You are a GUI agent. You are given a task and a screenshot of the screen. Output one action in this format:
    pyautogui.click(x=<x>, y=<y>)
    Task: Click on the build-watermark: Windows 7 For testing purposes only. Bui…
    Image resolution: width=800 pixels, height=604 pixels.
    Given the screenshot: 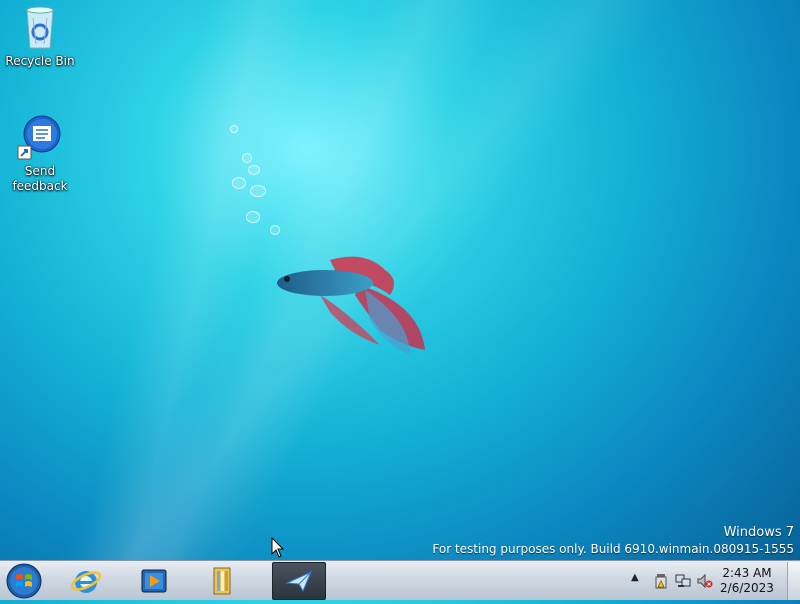 What is the action you would take?
    pyautogui.click(x=613, y=541)
    